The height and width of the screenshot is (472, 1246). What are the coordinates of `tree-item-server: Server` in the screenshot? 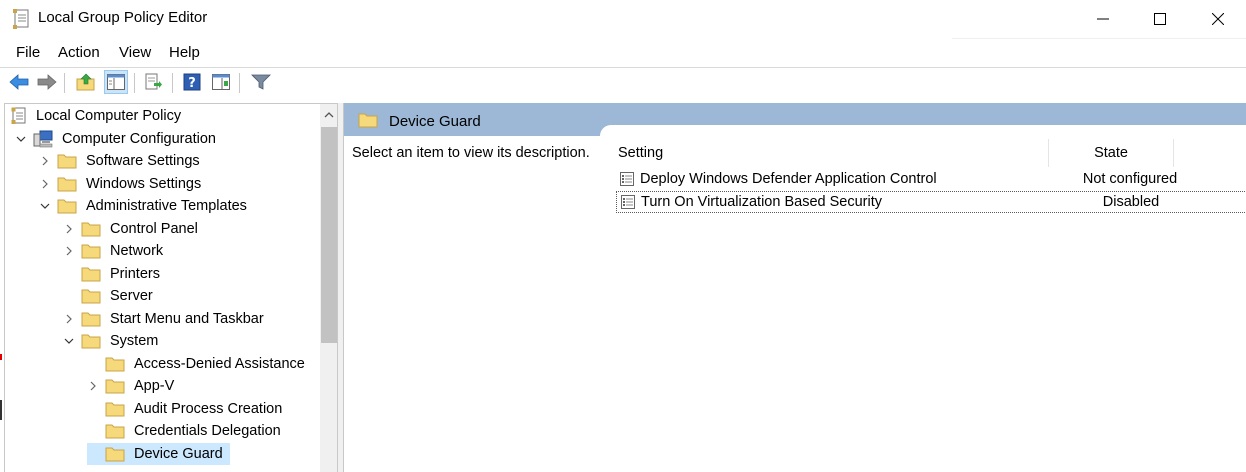 It's located at (109, 296).